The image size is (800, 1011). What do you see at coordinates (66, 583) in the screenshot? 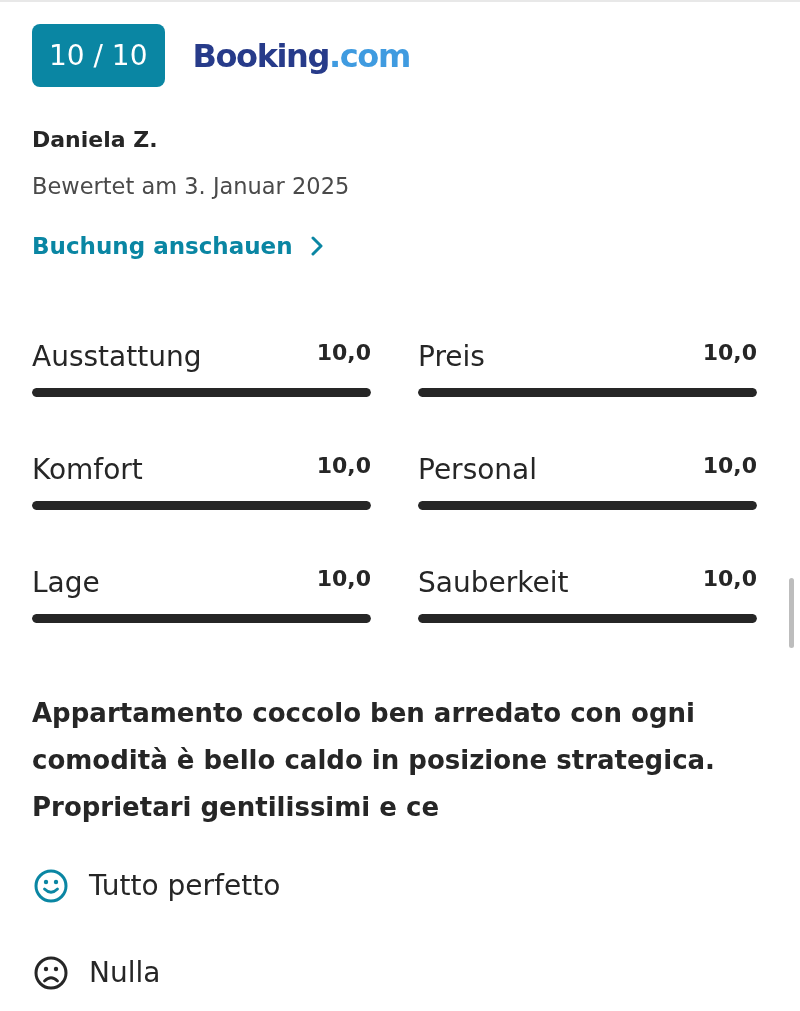
I see `rating-label: Lage` at bounding box center [66, 583].